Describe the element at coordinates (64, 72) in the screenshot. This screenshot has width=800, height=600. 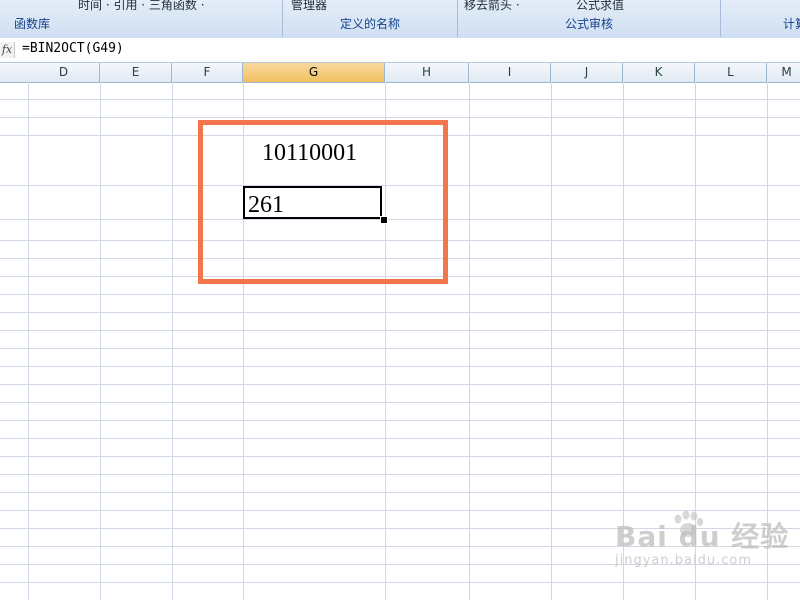
I see `column-header-d: D` at that location.